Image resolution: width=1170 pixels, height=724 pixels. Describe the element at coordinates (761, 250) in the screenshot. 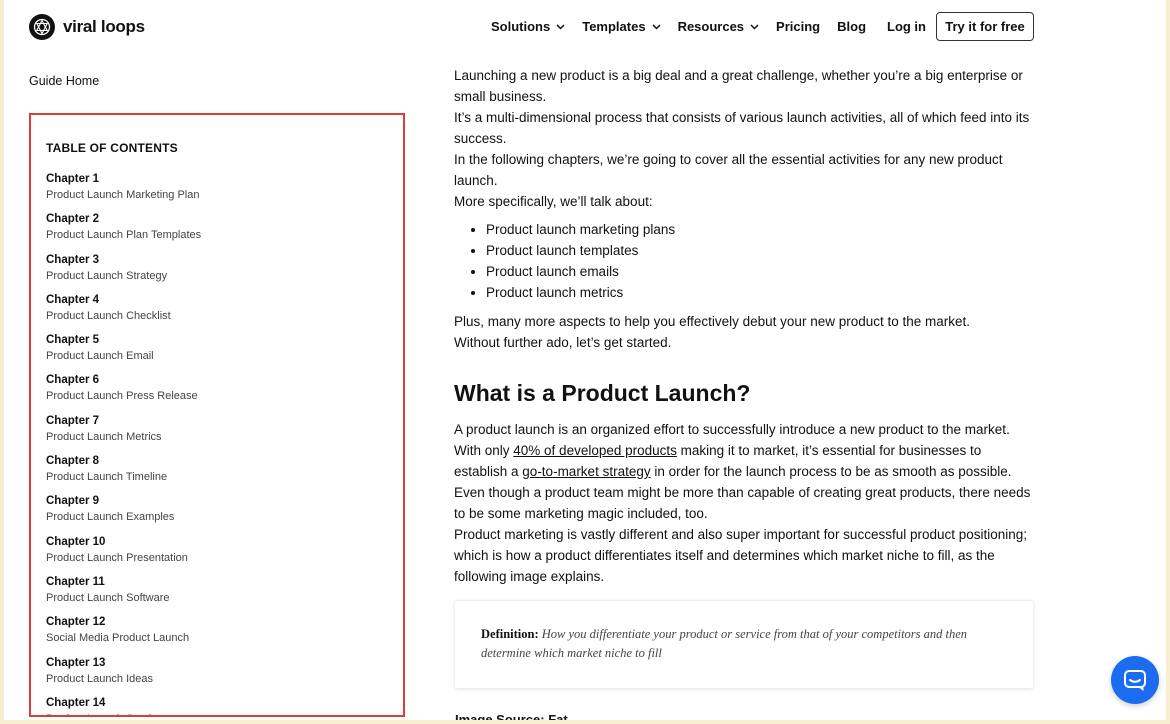

I see `list-item: Product launch templates` at that location.